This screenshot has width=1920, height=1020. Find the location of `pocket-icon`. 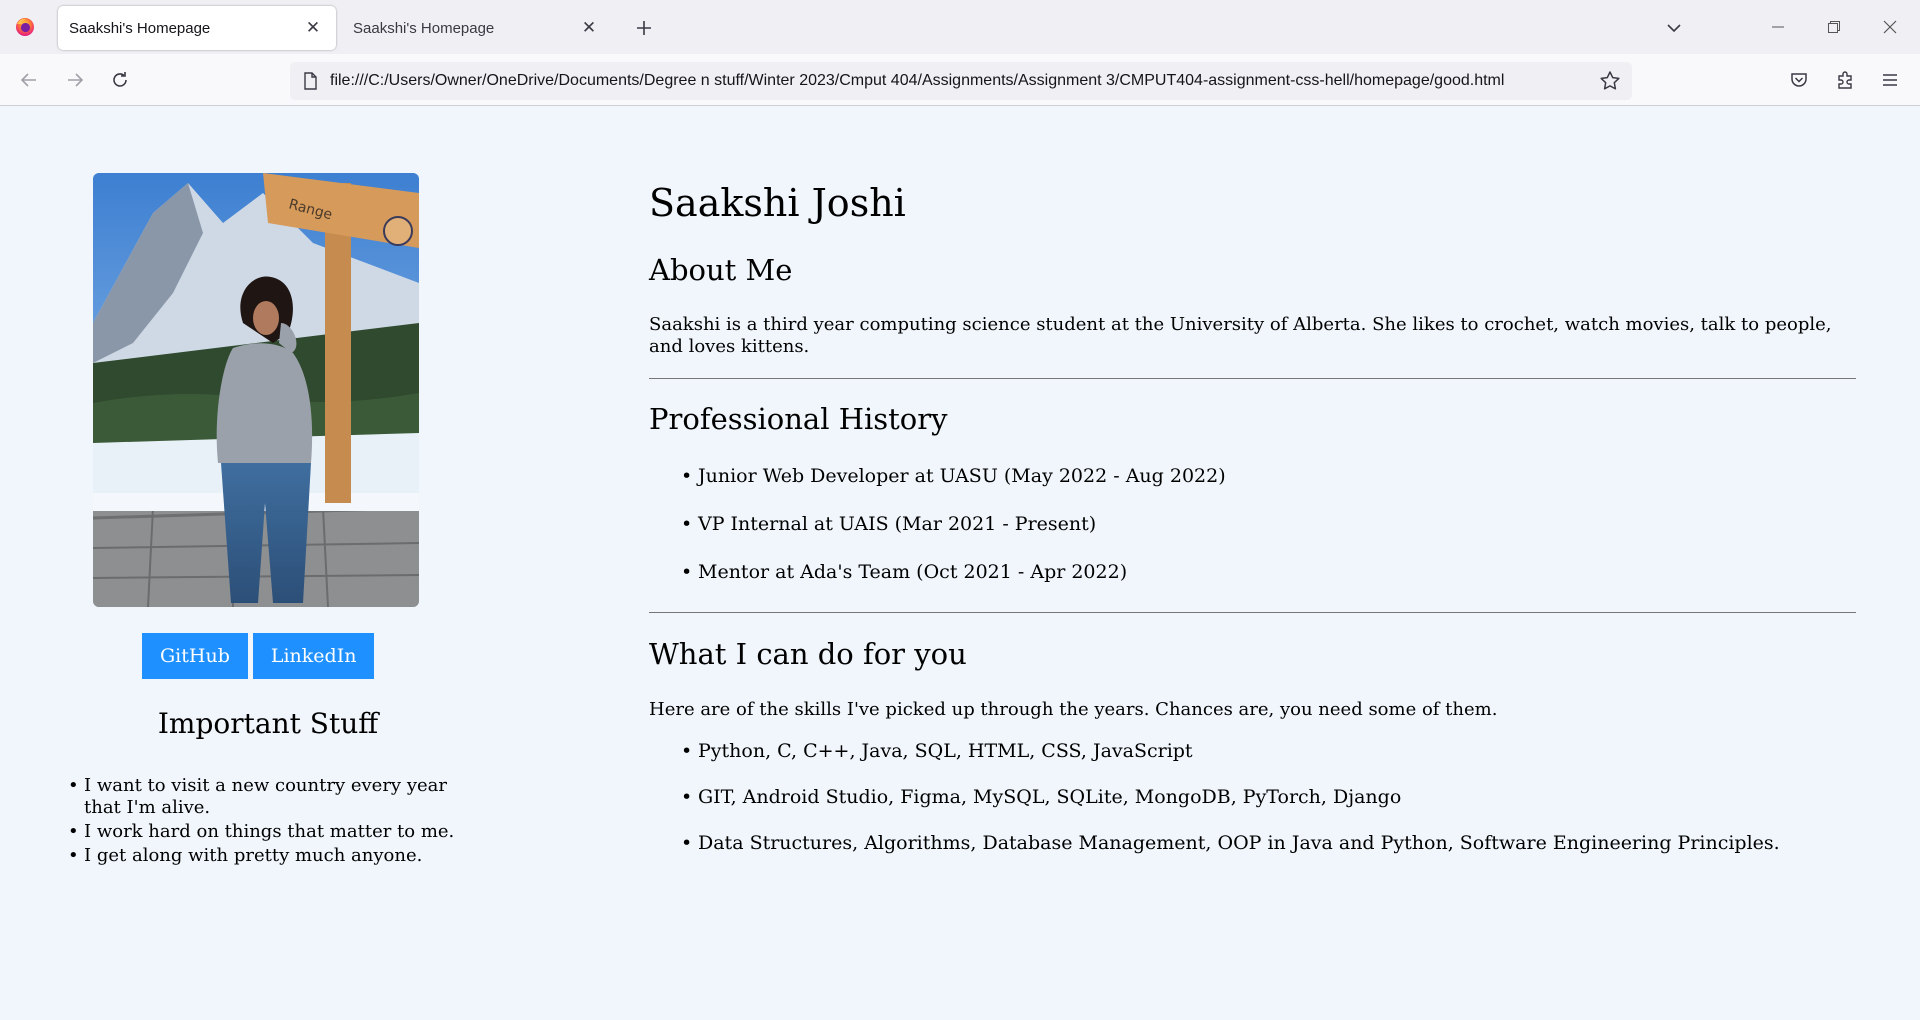

pocket-icon is located at coordinates (1799, 80).